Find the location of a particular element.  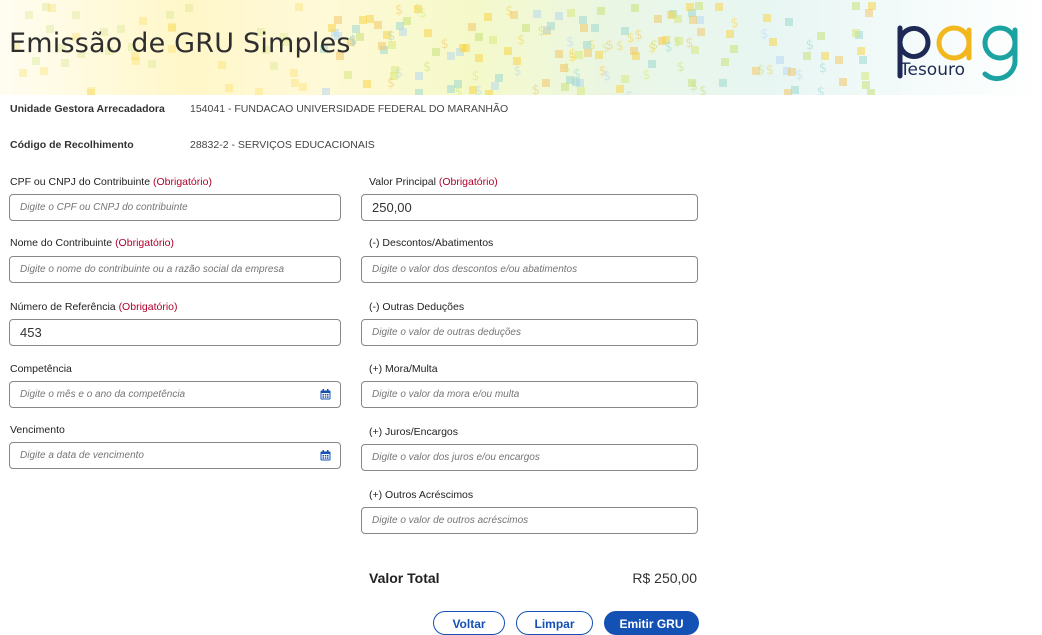

competencia-input is located at coordinates (175, 394).